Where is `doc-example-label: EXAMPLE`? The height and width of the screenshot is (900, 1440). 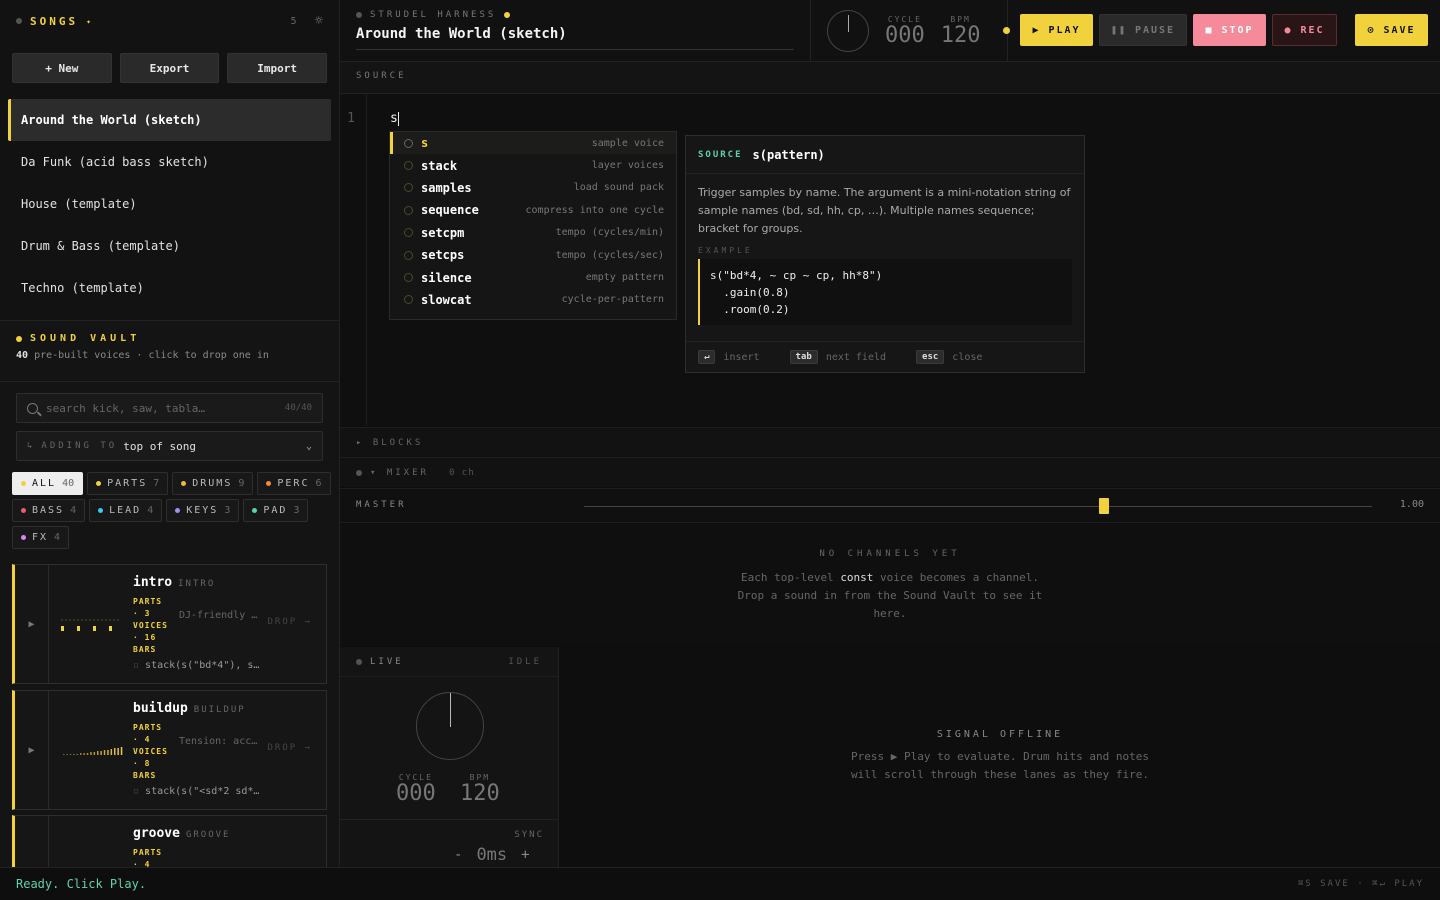
doc-example-label: EXAMPLE is located at coordinates (725, 250).